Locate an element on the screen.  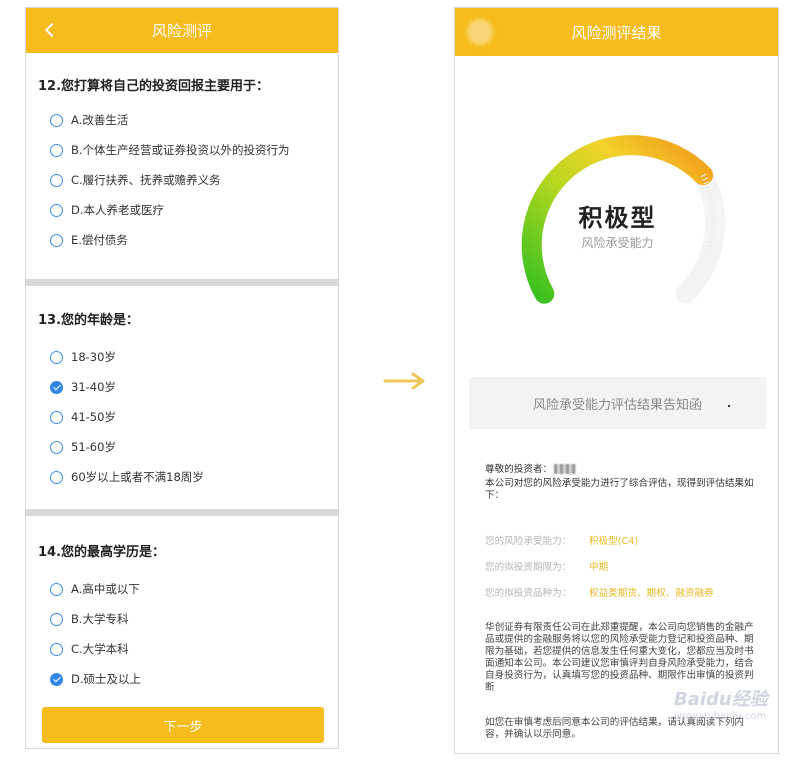
risk-type-label: 积极型 is located at coordinates (617, 218).